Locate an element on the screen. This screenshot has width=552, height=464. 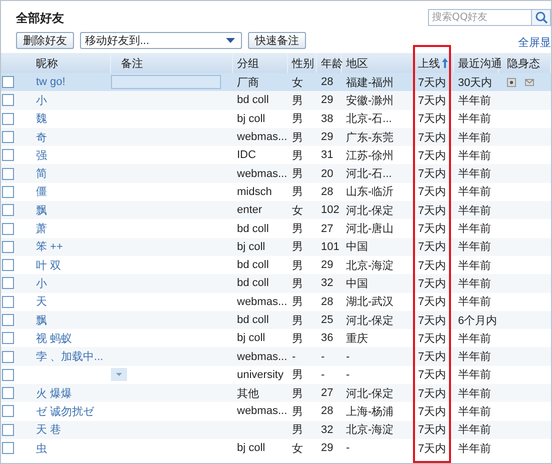
friend-row: 飘 bd coll 男 25 河北-保定 7天内 6个月内 is located at coordinates (276, 320).